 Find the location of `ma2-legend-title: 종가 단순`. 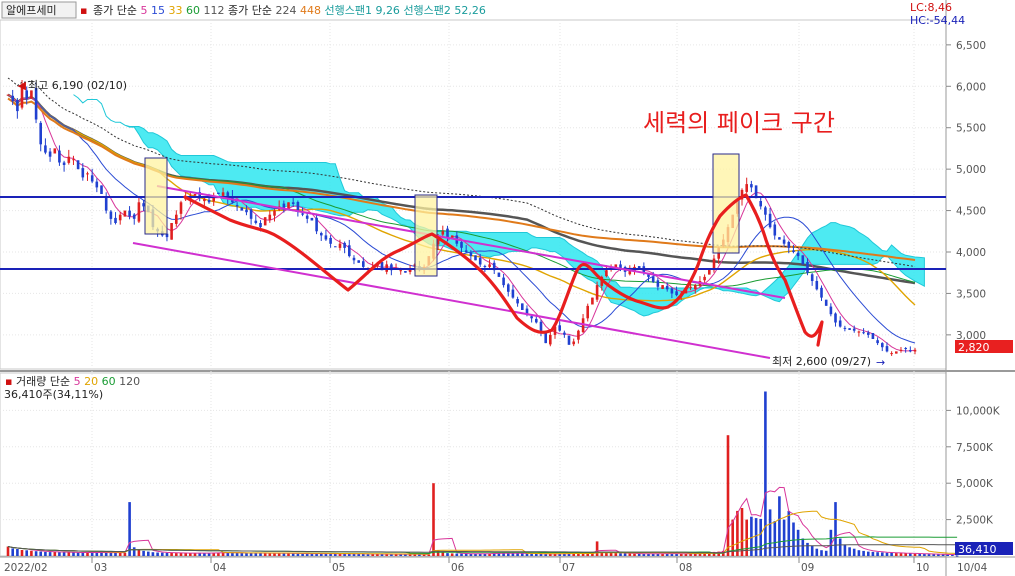

ma2-legend-title: 종가 단순 is located at coordinates (251, 10).